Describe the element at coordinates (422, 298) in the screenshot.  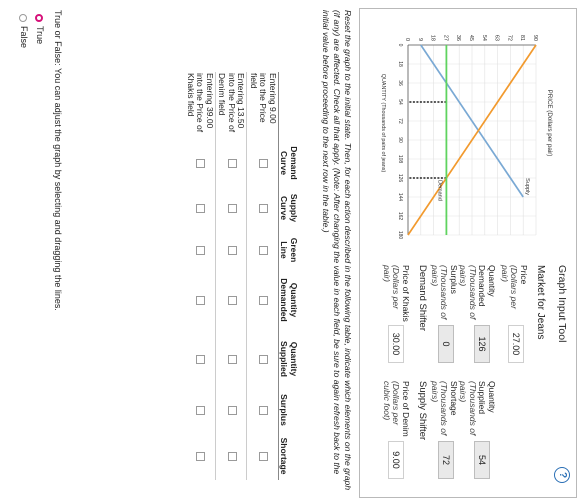
I see `demand-shifter-title: Demand Shifter` at that location.